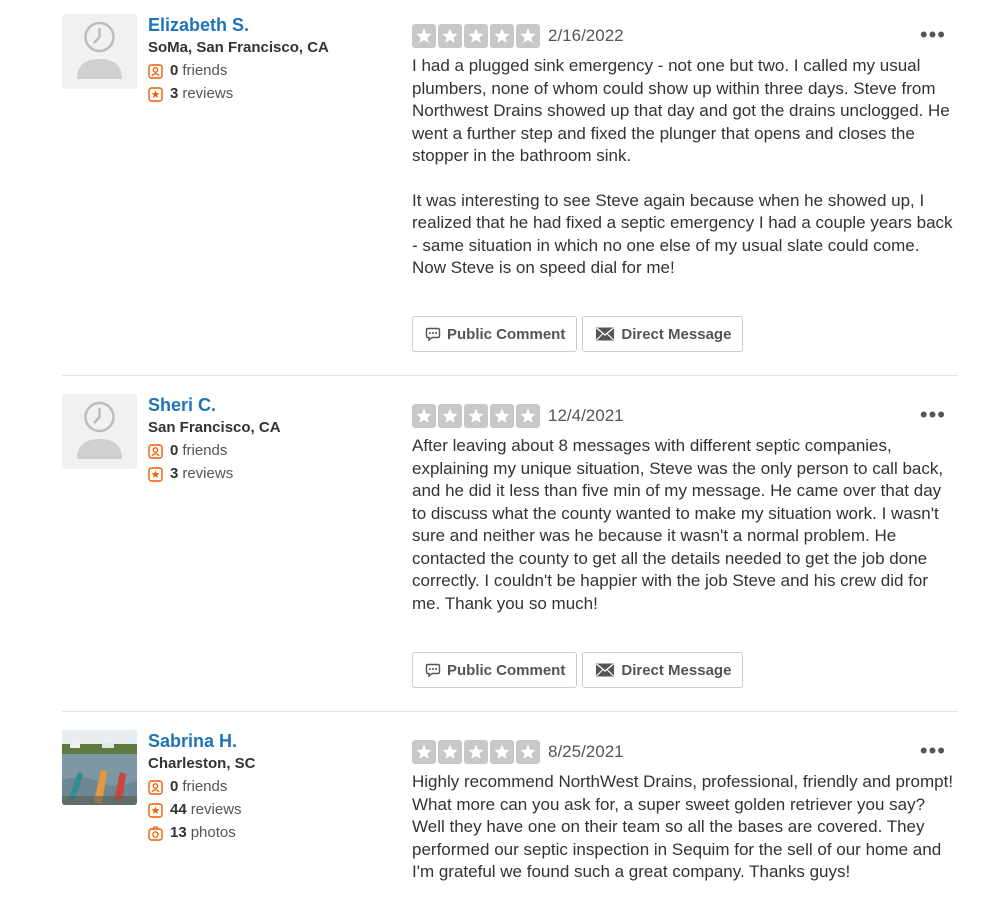 The width and height of the screenshot is (1000, 912). Describe the element at coordinates (278, 810) in the screenshot. I see `reviews-stat: 44 reviews` at that location.